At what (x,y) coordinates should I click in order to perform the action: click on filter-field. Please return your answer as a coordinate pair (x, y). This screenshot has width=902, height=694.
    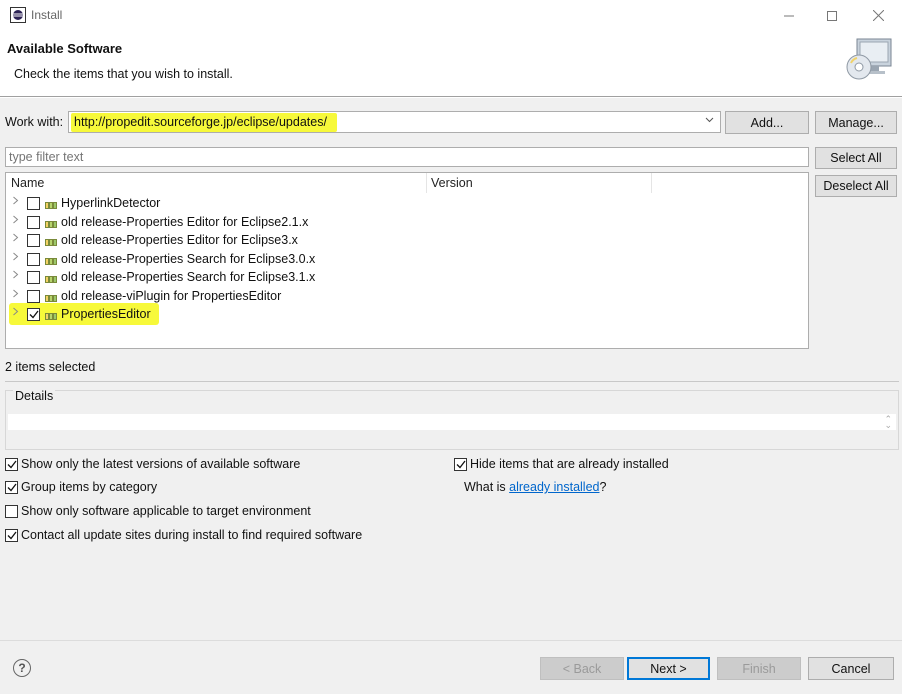
    Looking at the image, I should click on (407, 157).